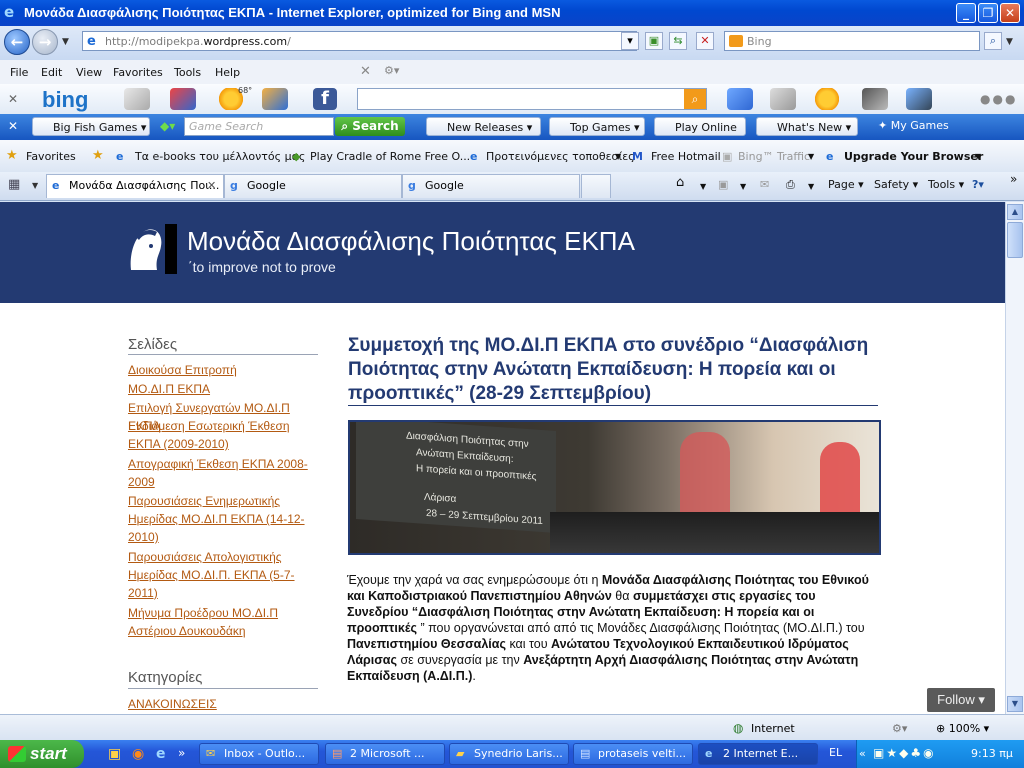  What do you see at coordinates (325, 99) in the screenshot?
I see `facebook-icon: f` at bounding box center [325, 99].